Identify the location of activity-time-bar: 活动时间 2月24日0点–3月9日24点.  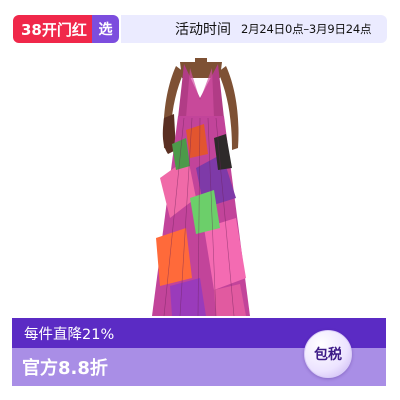
(254, 29).